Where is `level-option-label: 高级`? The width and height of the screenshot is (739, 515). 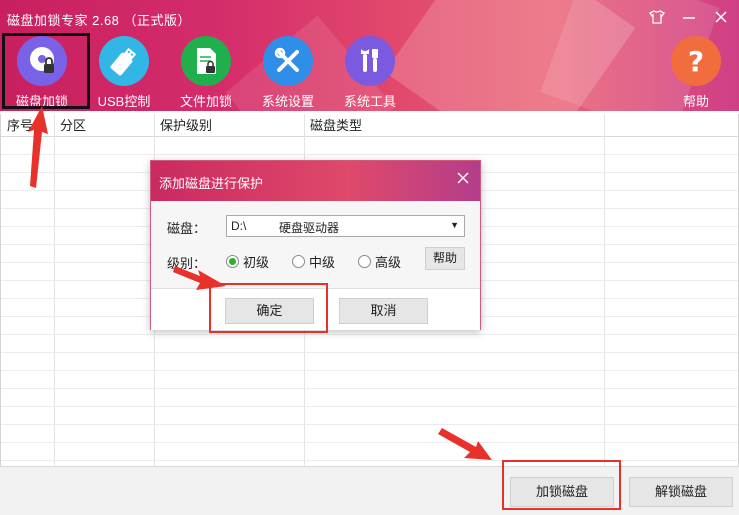
level-option-label: 高级 is located at coordinates (388, 262).